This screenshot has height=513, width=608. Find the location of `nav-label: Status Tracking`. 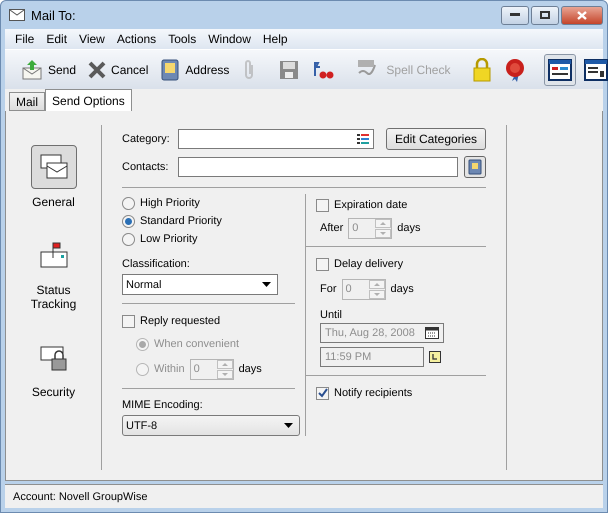

nav-label: Status Tracking is located at coordinates (54, 297).